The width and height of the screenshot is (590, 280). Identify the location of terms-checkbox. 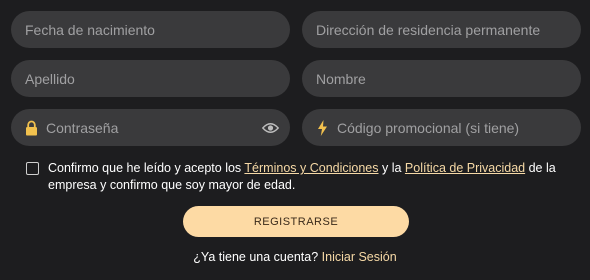
(32, 168).